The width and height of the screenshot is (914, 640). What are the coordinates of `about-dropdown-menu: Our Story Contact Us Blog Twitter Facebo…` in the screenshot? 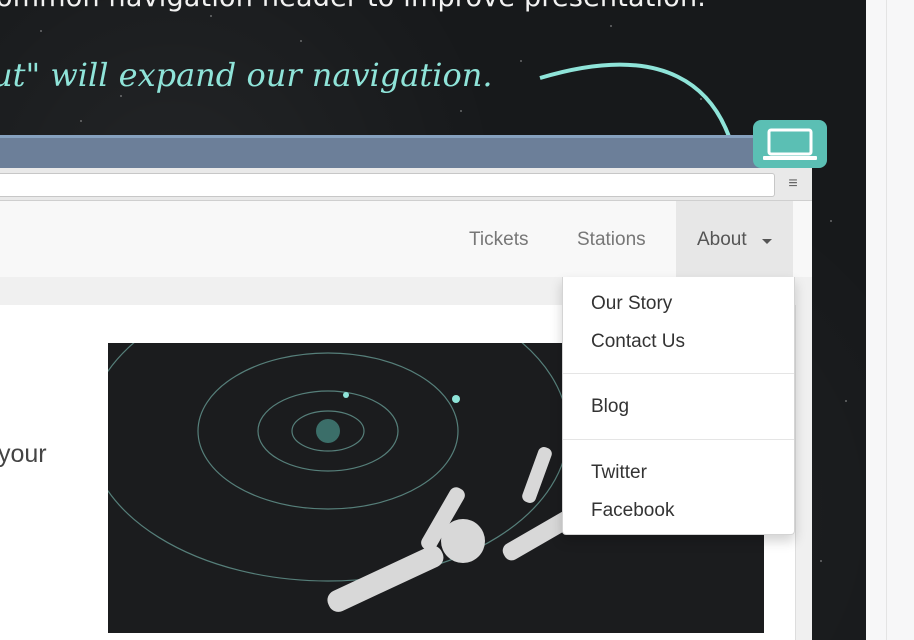 It's located at (678, 406).